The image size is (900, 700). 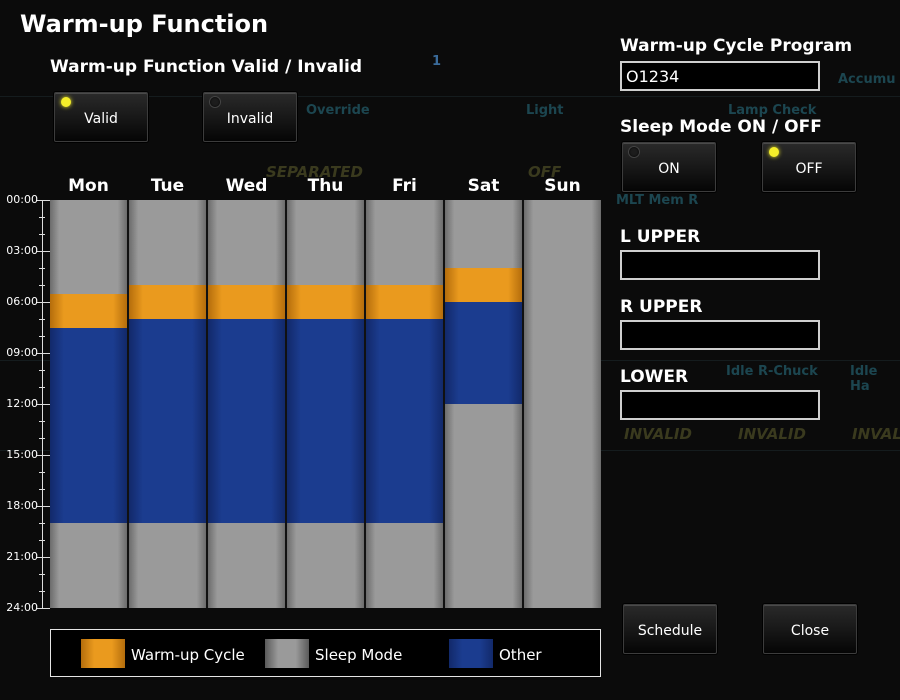 What do you see at coordinates (483, 186) in the screenshot?
I see `day-label-sat: Sat` at bounding box center [483, 186].